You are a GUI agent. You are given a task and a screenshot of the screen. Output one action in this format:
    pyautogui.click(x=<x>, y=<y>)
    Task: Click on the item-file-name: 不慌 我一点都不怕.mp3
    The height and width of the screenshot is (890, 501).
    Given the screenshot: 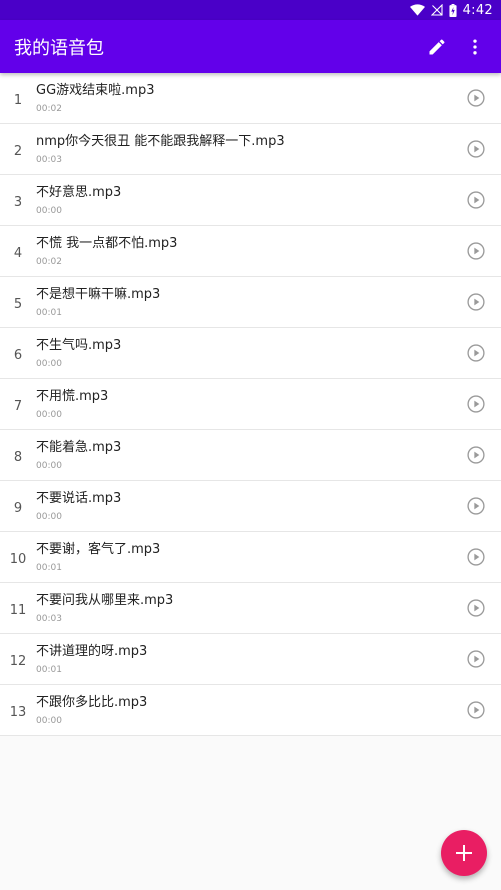 What is the action you would take?
    pyautogui.click(x=107, y=243)
    